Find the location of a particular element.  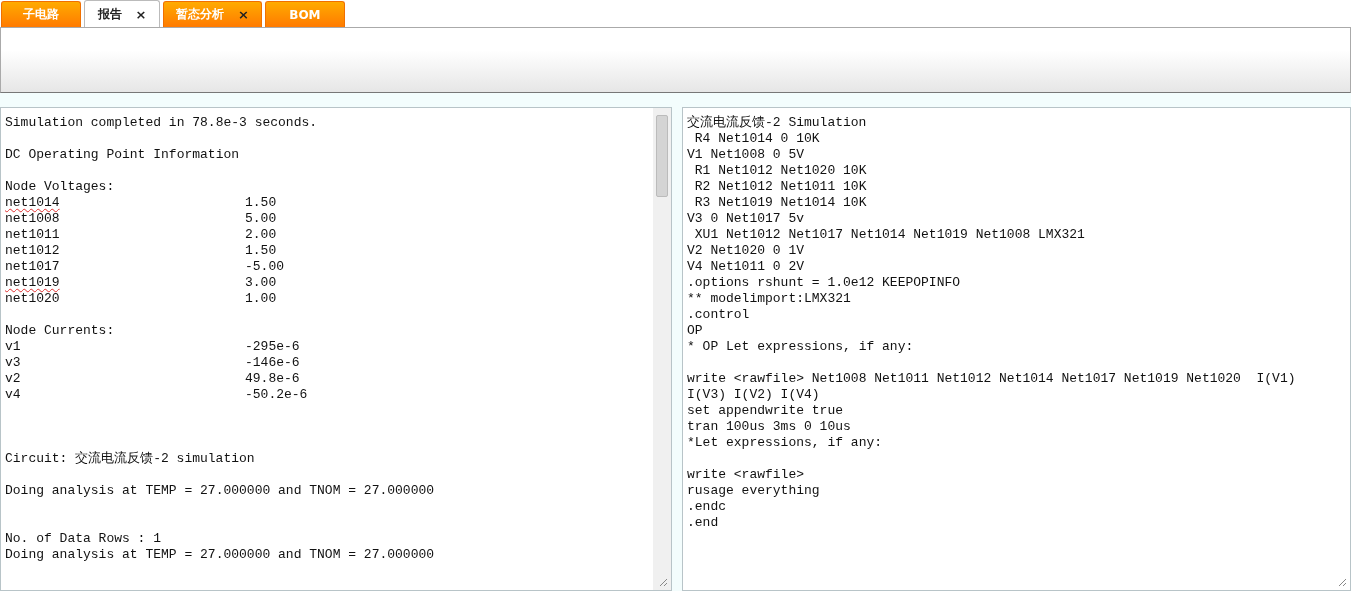

netlist-line: *Let expressions, if any: is located at coordinates (785, 442).